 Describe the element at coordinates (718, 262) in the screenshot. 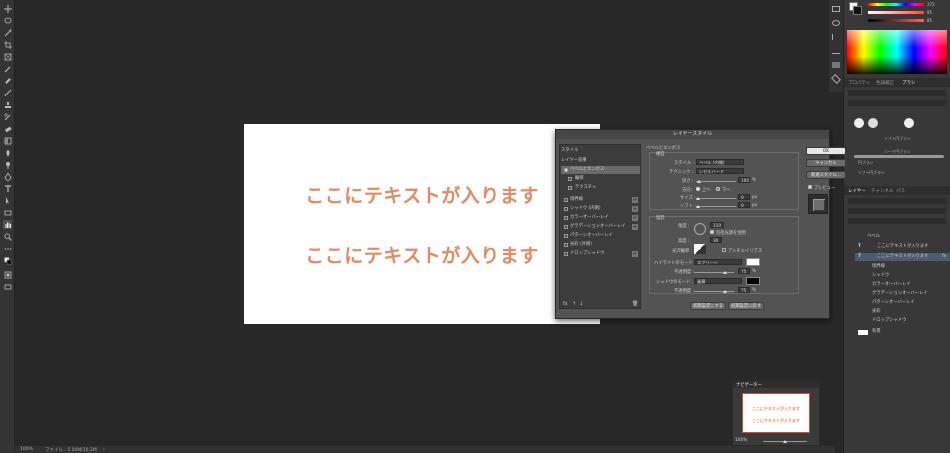

I see `highlight-mode-select: スクリーン` at that location.